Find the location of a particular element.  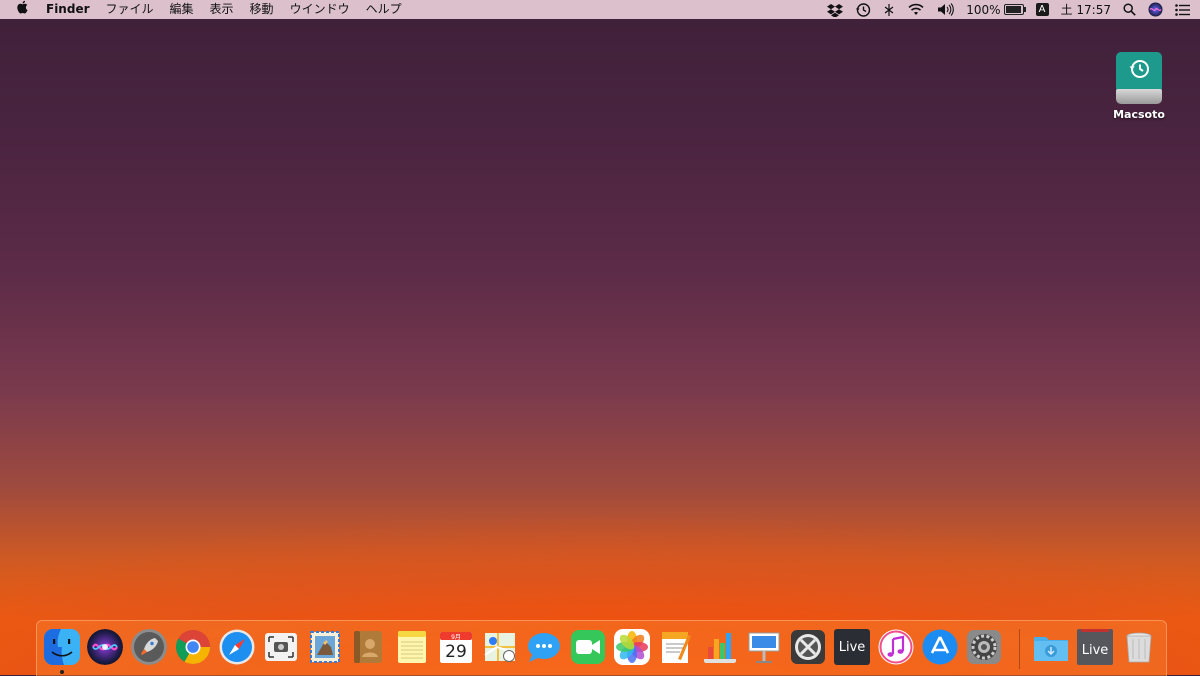

dock: 9月 29 Live Live is located at coordinates (601, 648).